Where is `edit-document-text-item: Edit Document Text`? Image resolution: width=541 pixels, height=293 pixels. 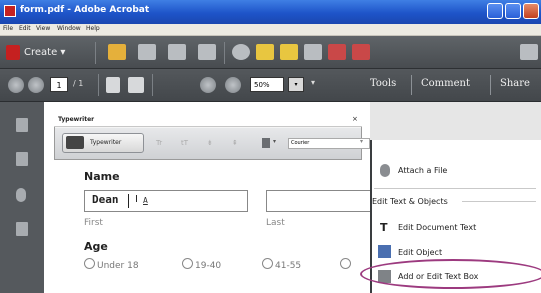 edit-document-text-item: Edit Document Text is located at coordinates (437, 227).